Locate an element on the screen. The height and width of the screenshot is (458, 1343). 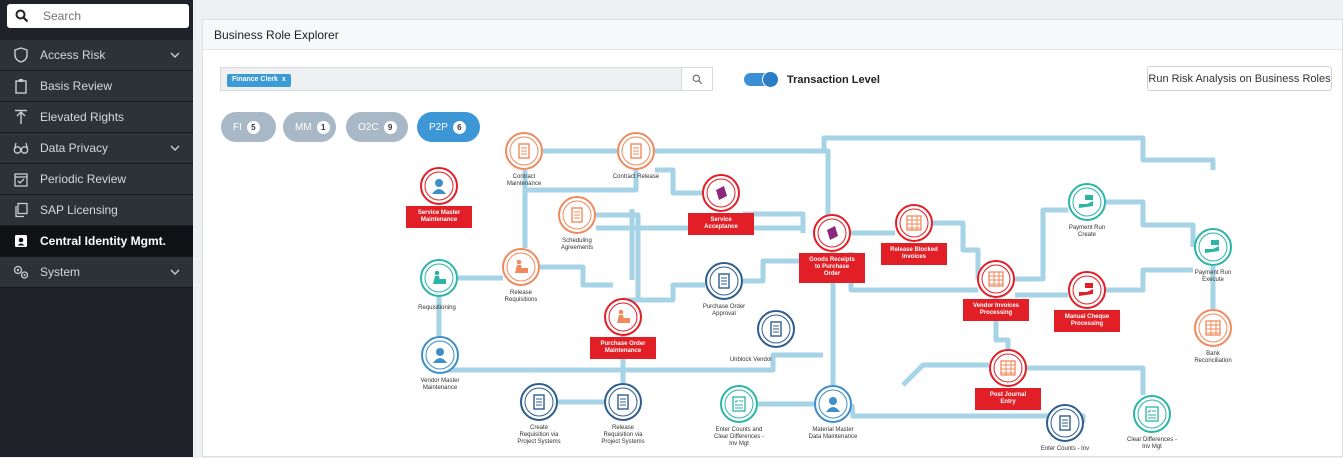
sidebar-item-system: System is located at coordinates (96, 272).